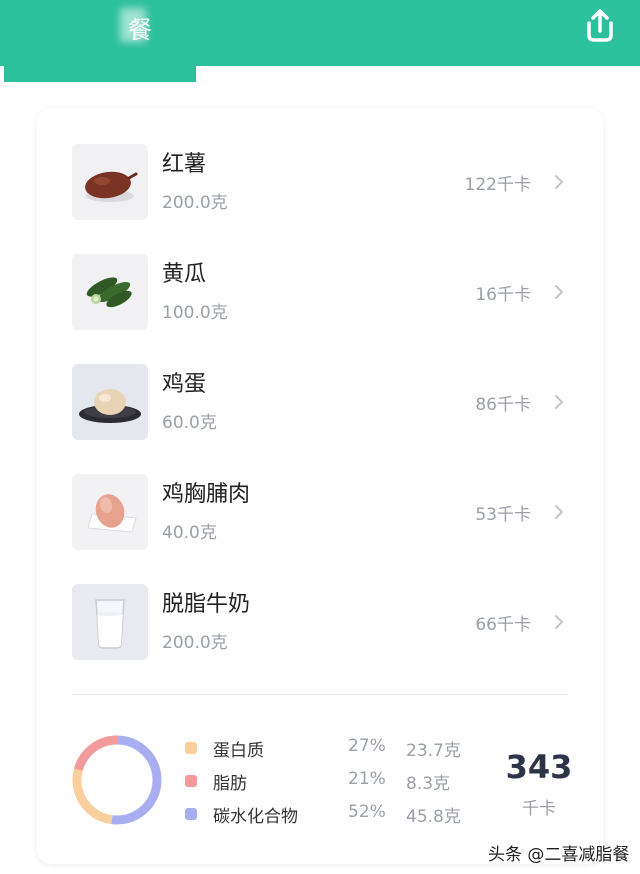 The height and width of the screenshot is (874, 640). What do you see at coordinates (189, 423) in the screenshot?
I see `food-amount: 60.0克` at bounding box center [189, 423].